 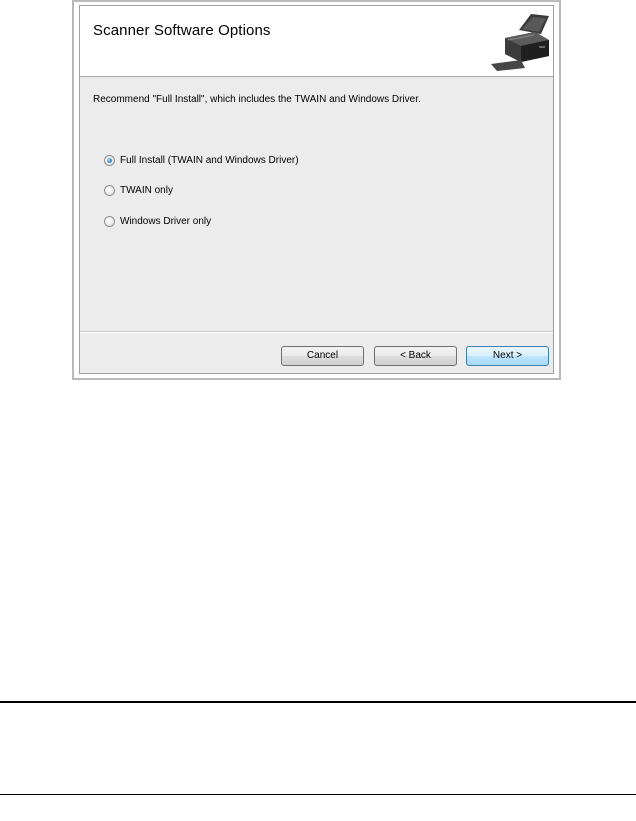 I want to click on option-label: Windows Driver only, so click(x=166, y=221).